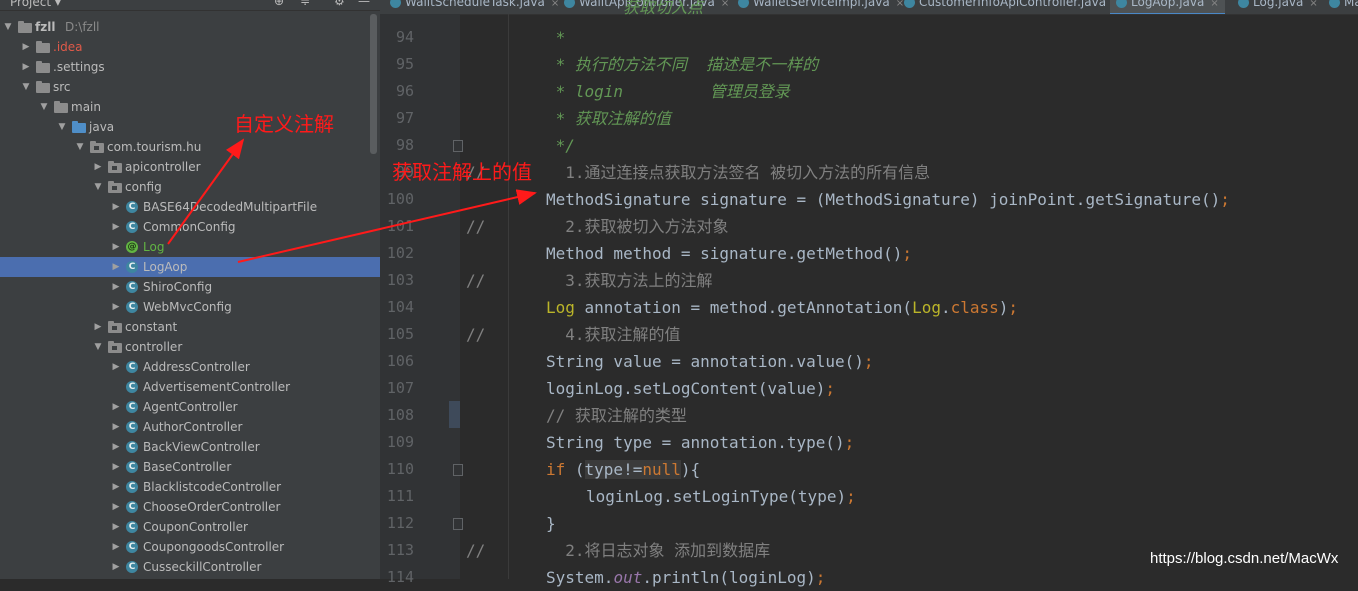 This screenshot has width=1358, height=591. What do you see at coordinates (58, 4) in the screenshot?
I see `chevron-down-icon: ▾` at bounding box center [58, 4].